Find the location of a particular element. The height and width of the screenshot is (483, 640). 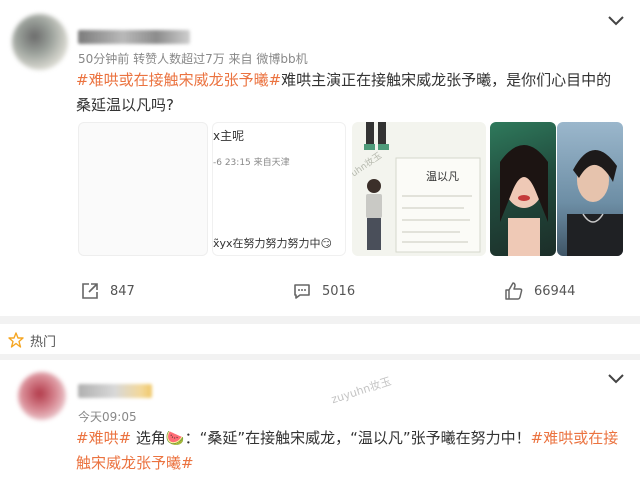

post-meta: 50分钟前 转赞人数超过7万 来自 微博bb机 is located at coordinates (193, 59).